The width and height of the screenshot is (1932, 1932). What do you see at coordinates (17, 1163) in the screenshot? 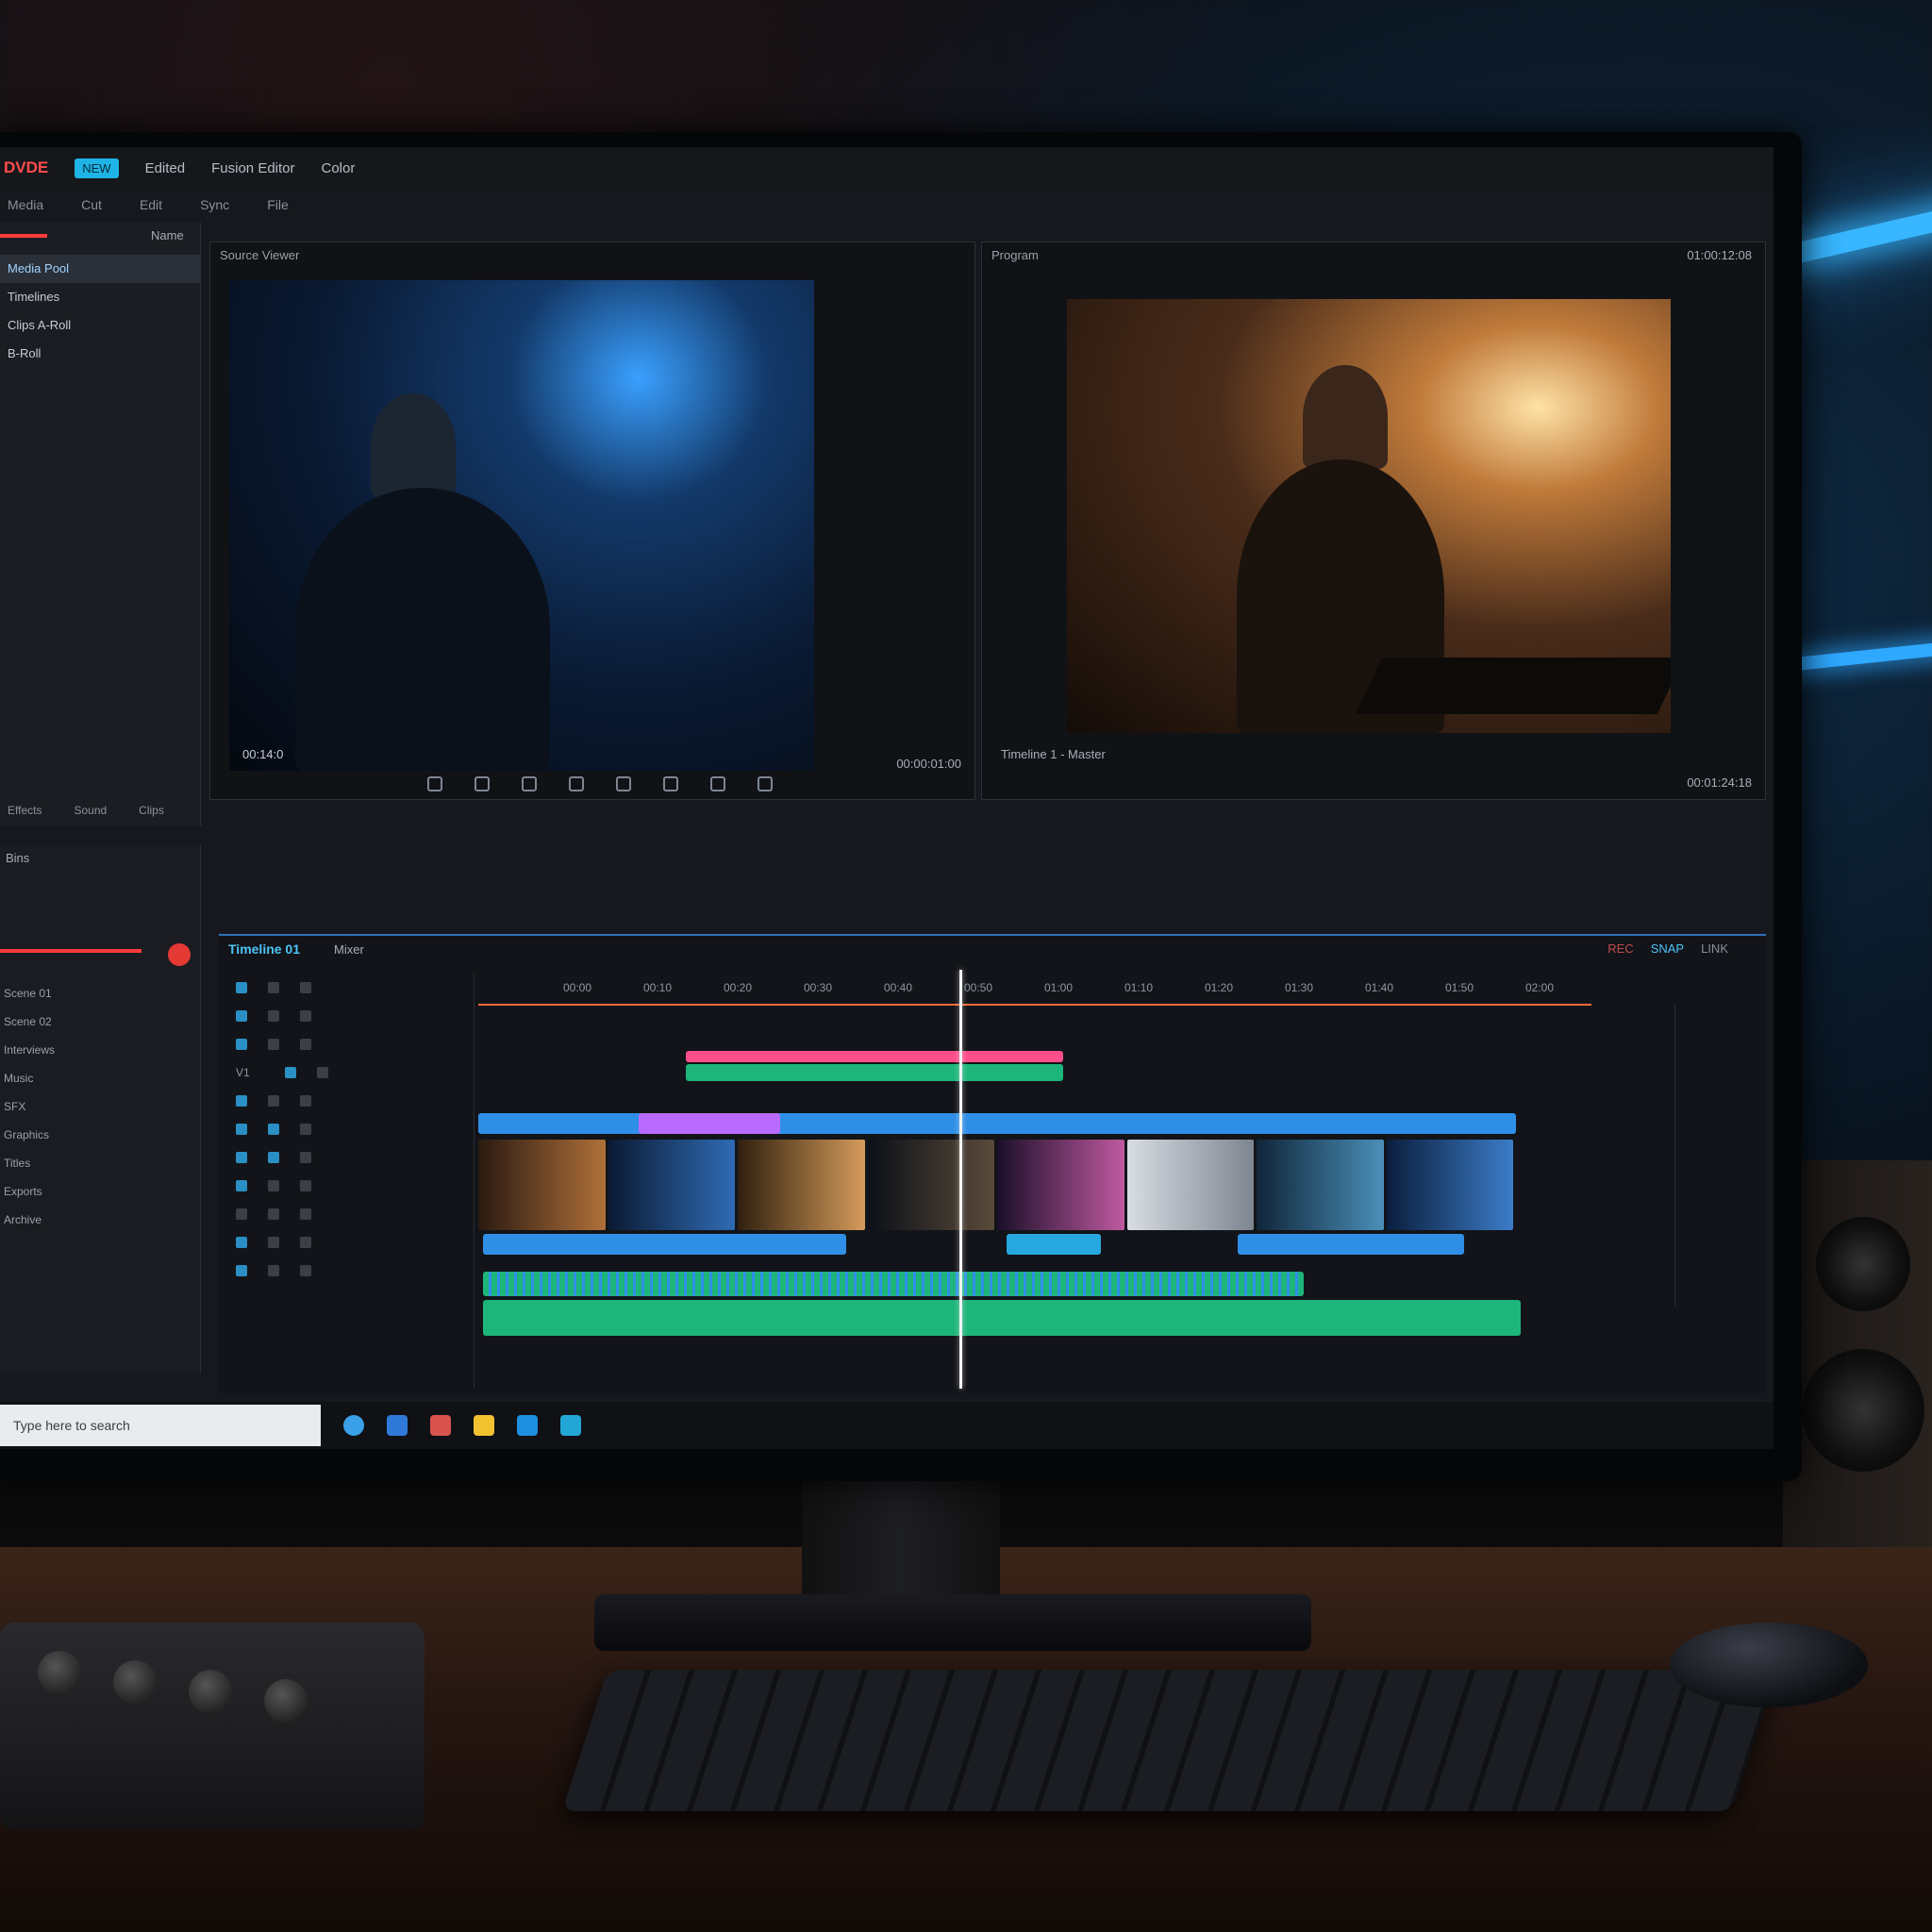
I see `bin-row: Titles` at bounding box center [17, 1163].